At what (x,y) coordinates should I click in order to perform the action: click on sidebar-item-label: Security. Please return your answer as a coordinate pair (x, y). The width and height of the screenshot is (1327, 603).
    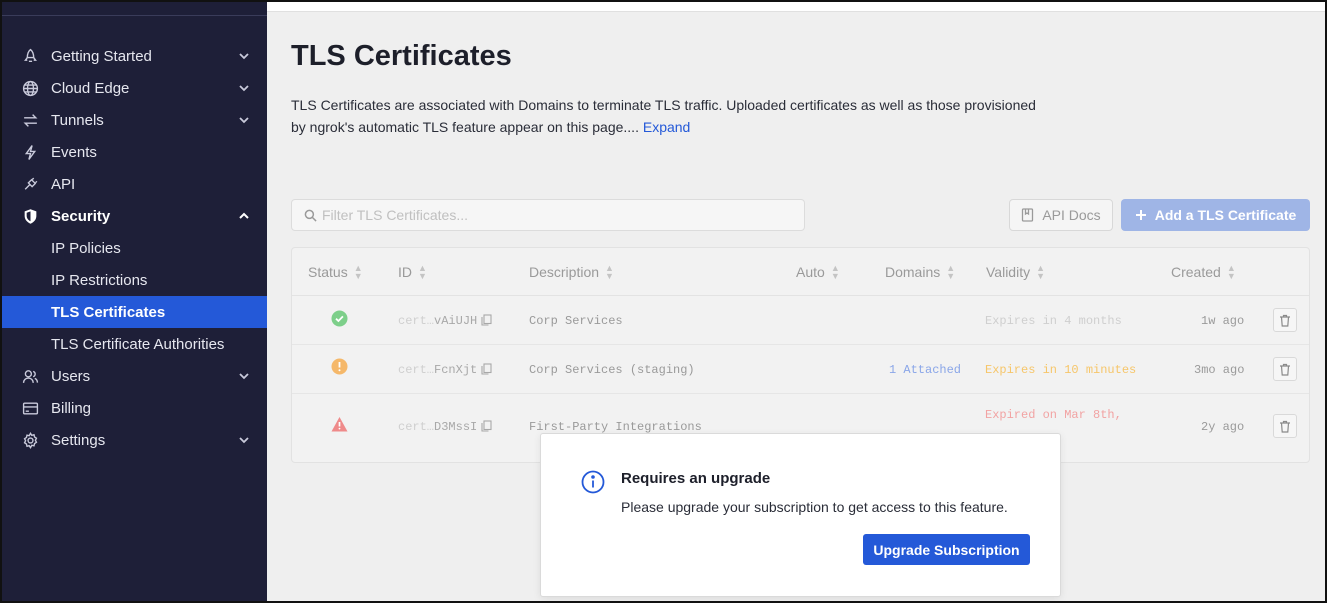
    Looking at the image, I should click on (81, 216).